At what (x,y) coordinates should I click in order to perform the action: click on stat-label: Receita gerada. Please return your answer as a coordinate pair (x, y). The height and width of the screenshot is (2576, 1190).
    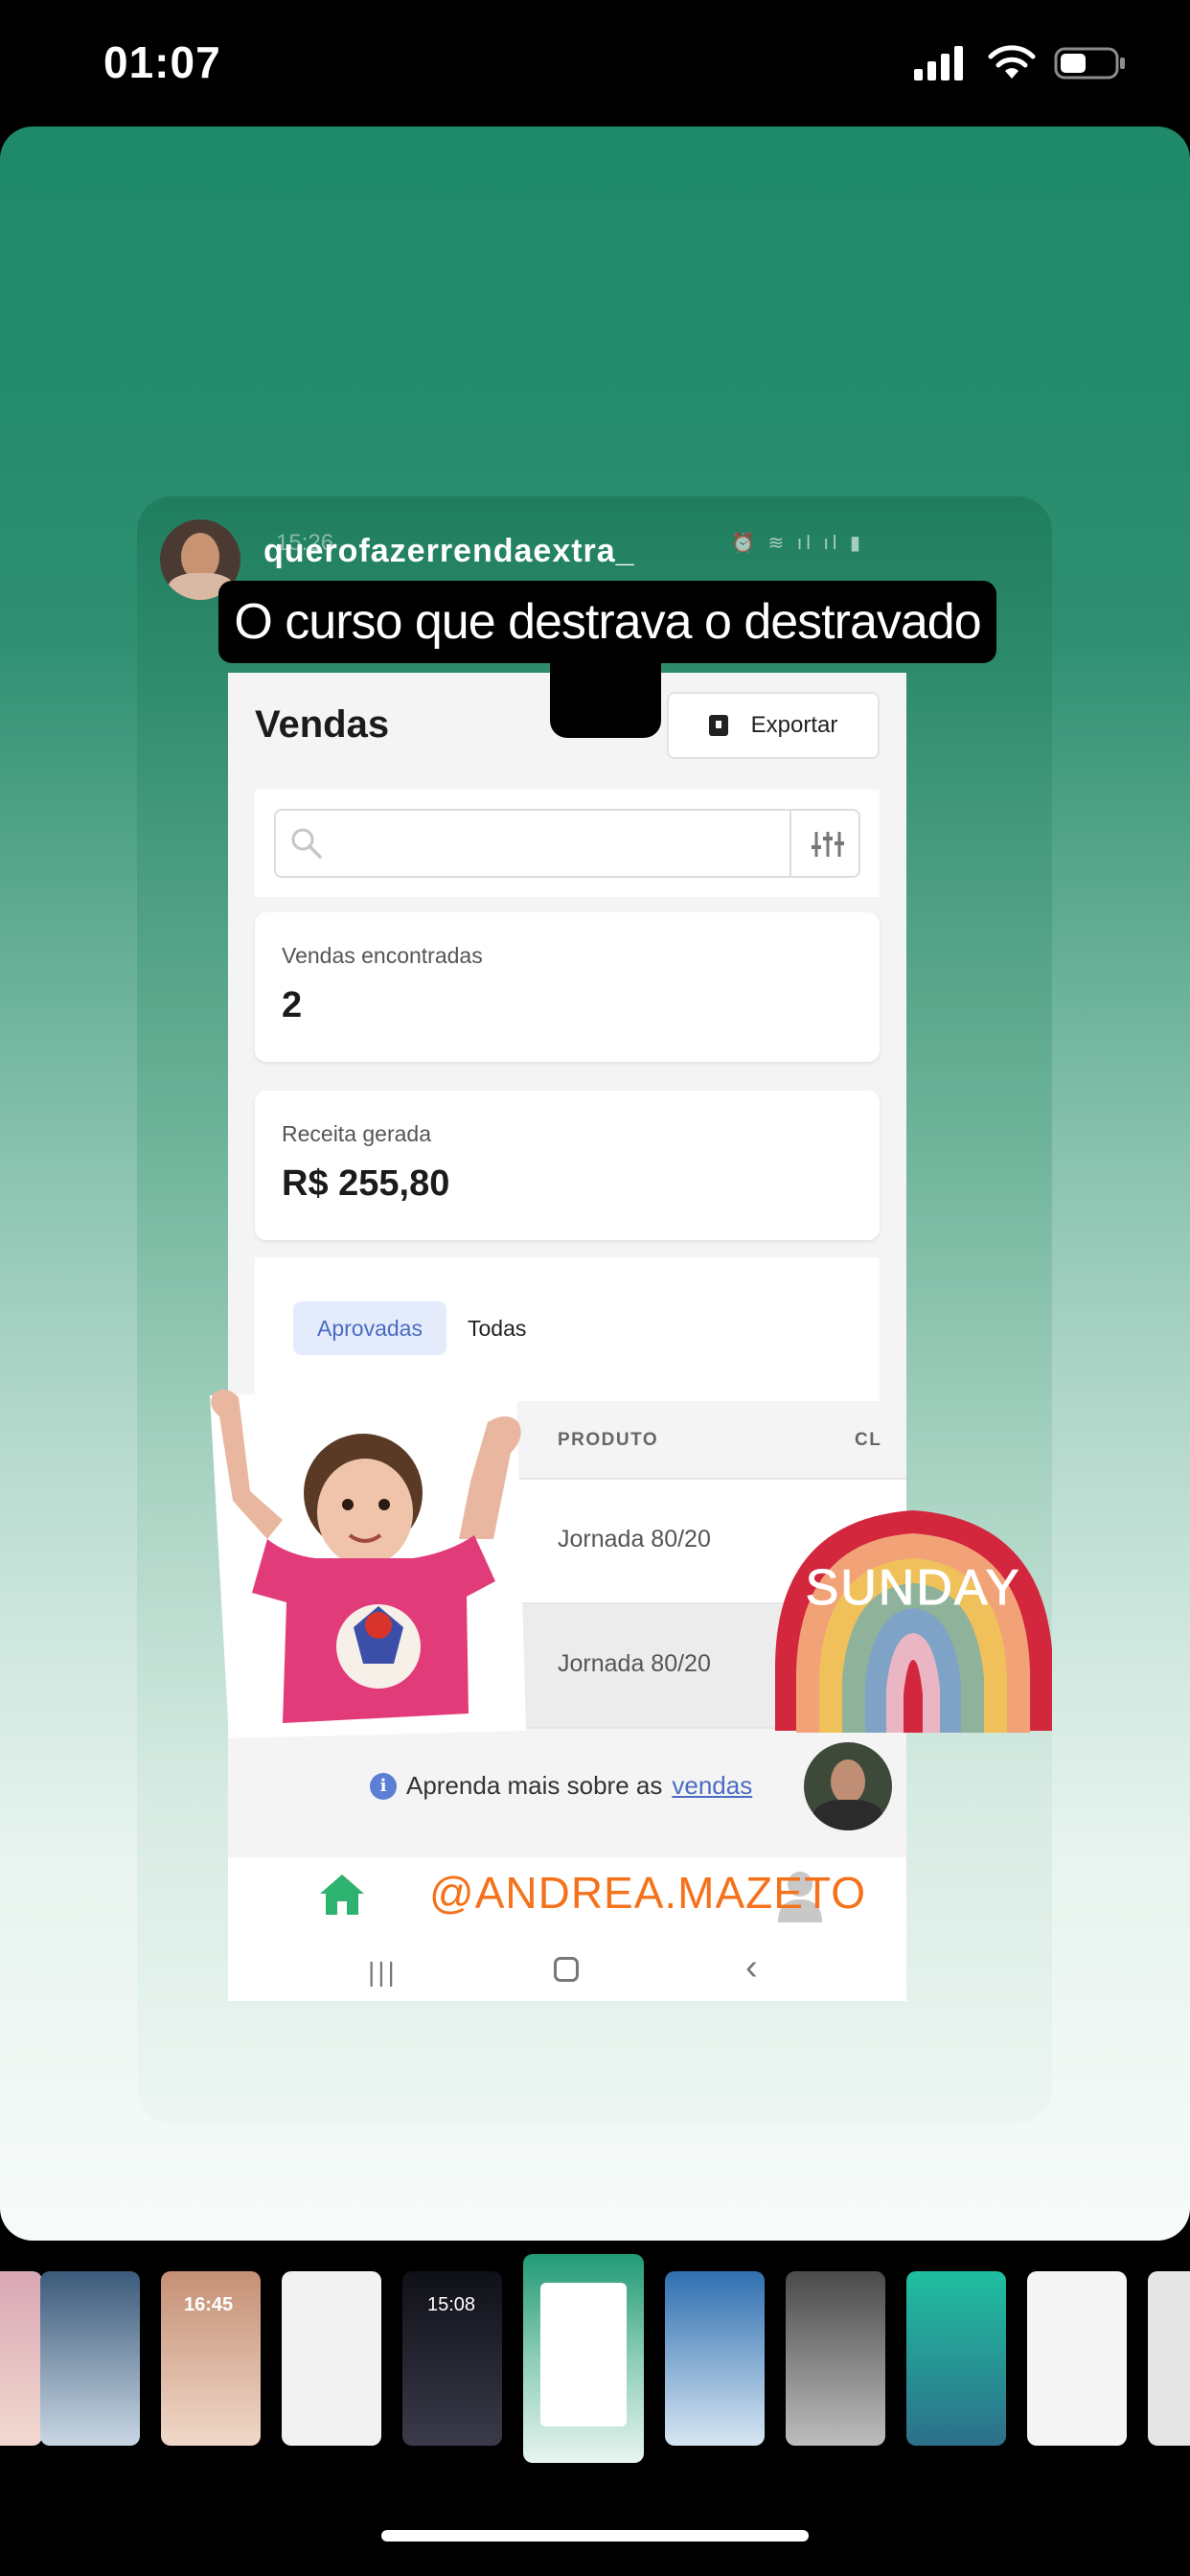
    Looking at the image, I should click on (357, 1133).